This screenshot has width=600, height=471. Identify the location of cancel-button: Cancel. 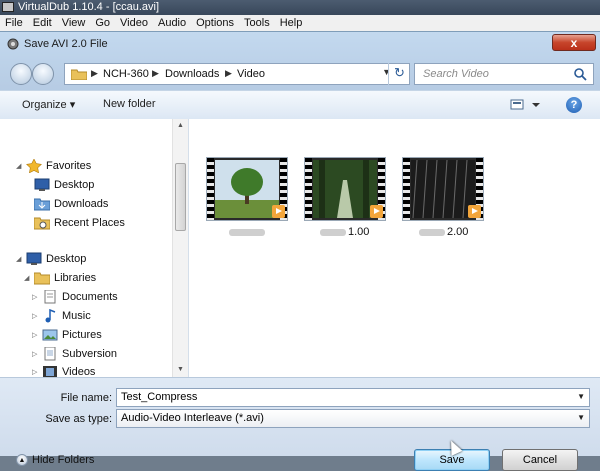
(540, 460).